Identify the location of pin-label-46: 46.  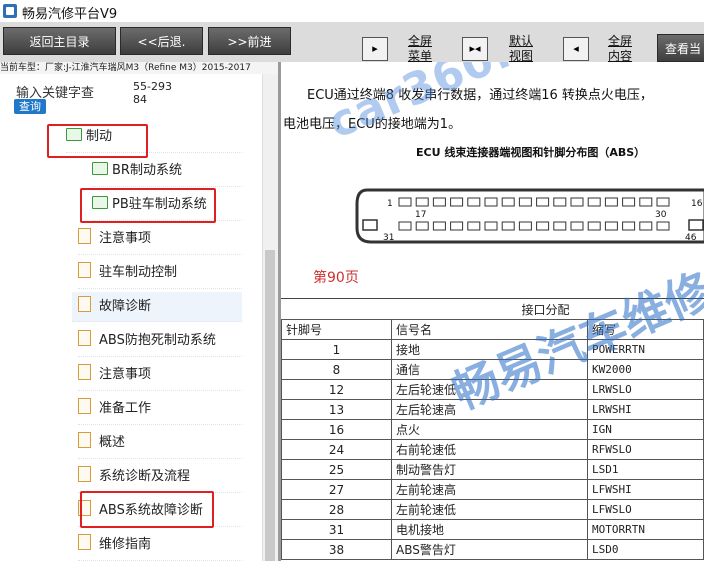
(691, 238).